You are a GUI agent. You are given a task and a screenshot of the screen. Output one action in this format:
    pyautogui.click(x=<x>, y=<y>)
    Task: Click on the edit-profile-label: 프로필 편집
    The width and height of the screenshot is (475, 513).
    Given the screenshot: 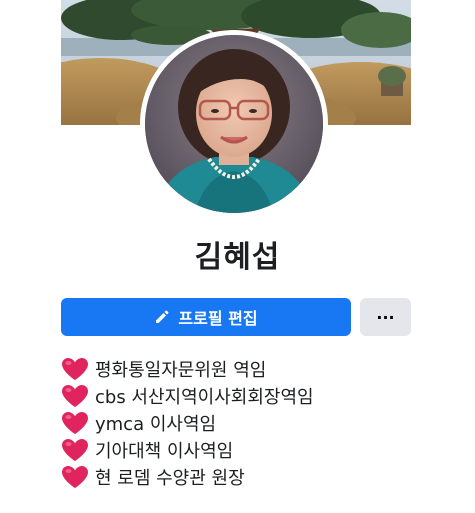 What is the action you would take?
    pyautogui.click(x=218, y=318)
    